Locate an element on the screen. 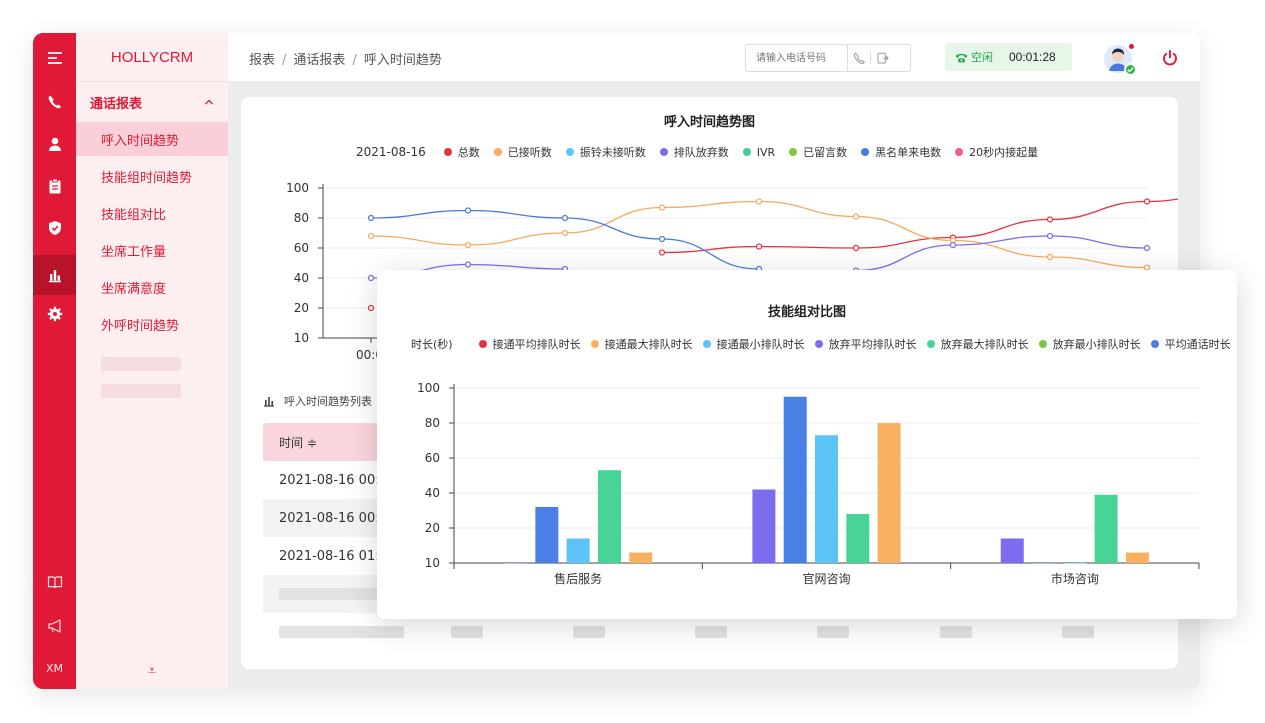 Image resolution: width=1265 pixels, height=723 pixels. top-bar: 报表 / 通话报表 / 呼入时间趋势 空闲 00:01:28 is located at coordinates (714, 57).